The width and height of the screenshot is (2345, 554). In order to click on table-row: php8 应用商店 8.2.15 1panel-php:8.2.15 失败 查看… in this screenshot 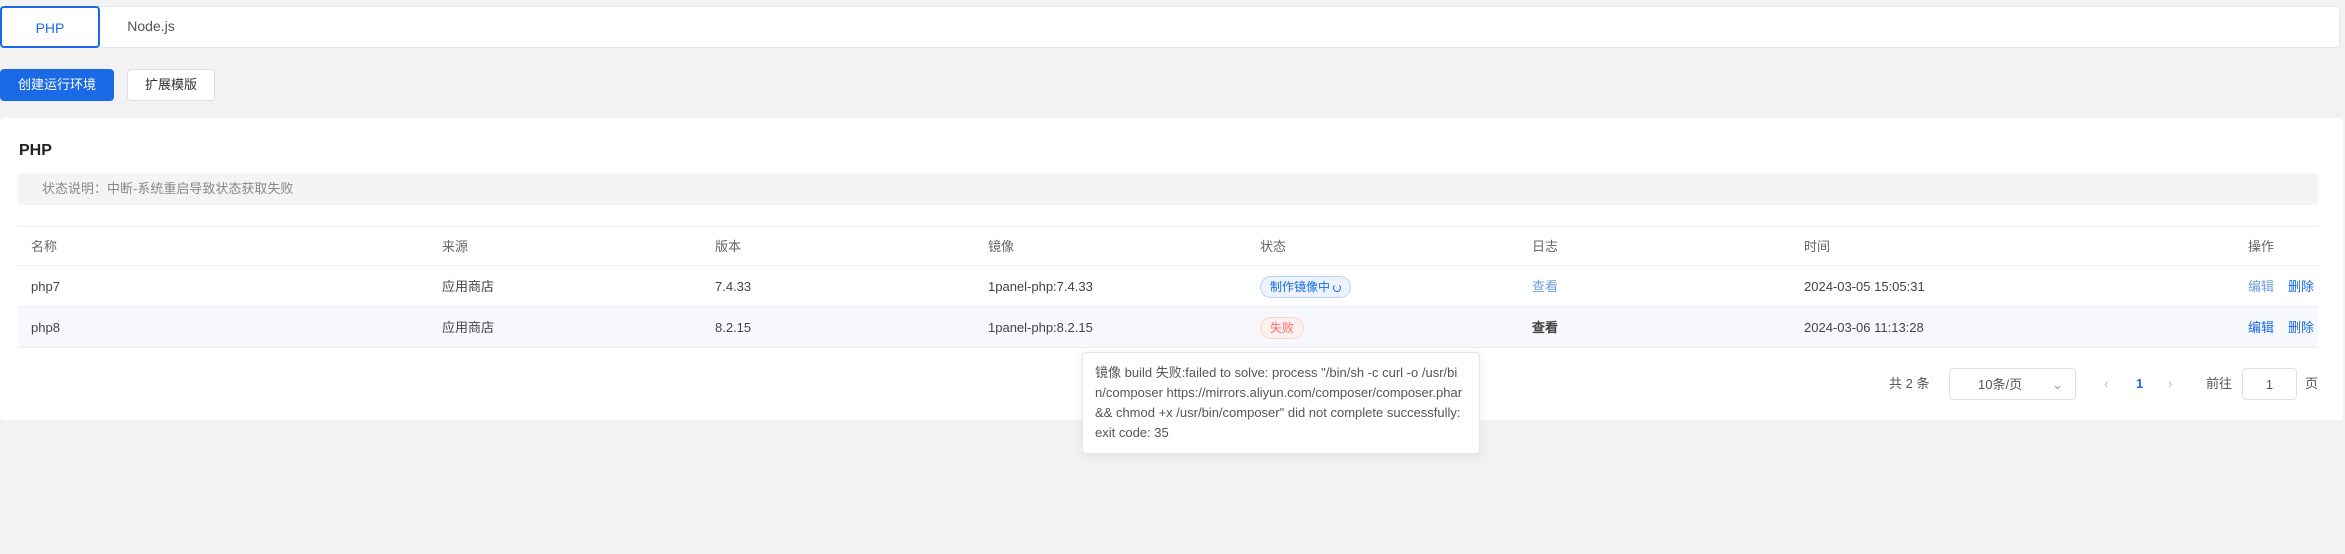, I will do `click(1168, 327)`.